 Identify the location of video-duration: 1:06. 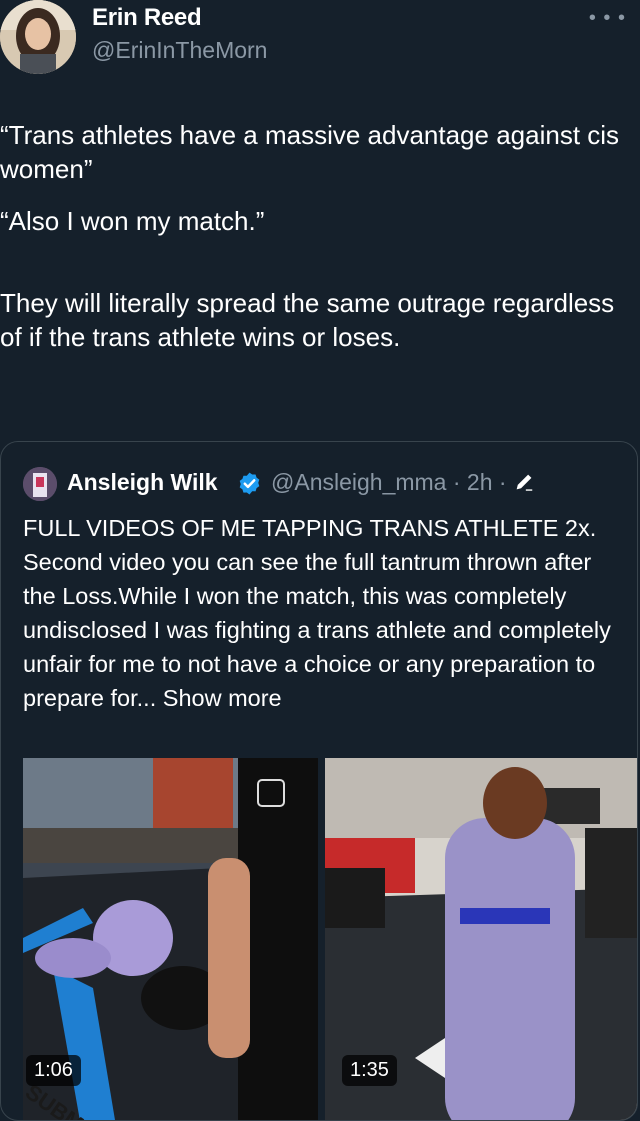
(53, 1070).